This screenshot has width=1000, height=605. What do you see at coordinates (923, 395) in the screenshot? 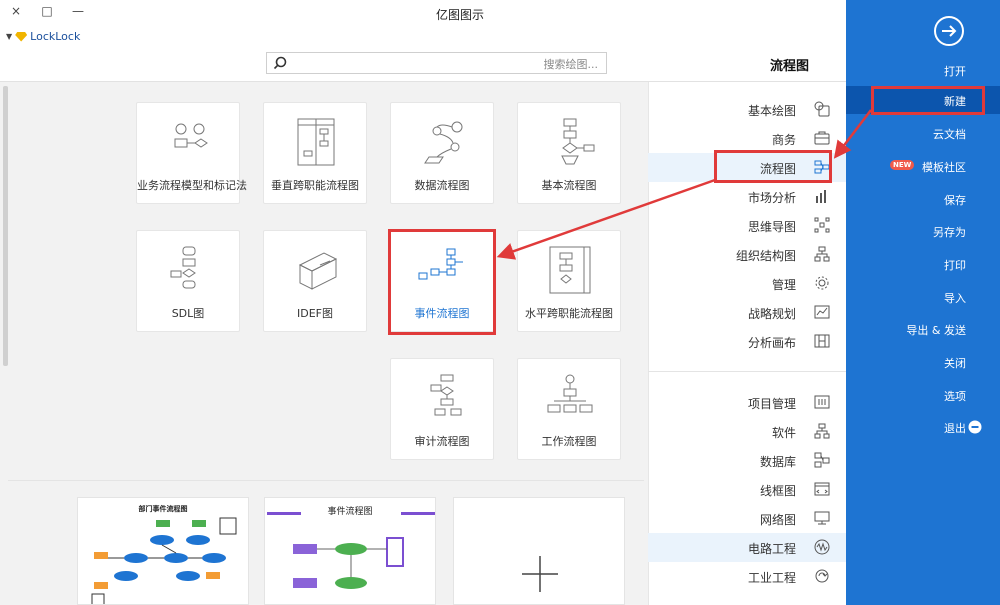
I see `sidebar-item-options: 选项` at bounding box center [923, 395].